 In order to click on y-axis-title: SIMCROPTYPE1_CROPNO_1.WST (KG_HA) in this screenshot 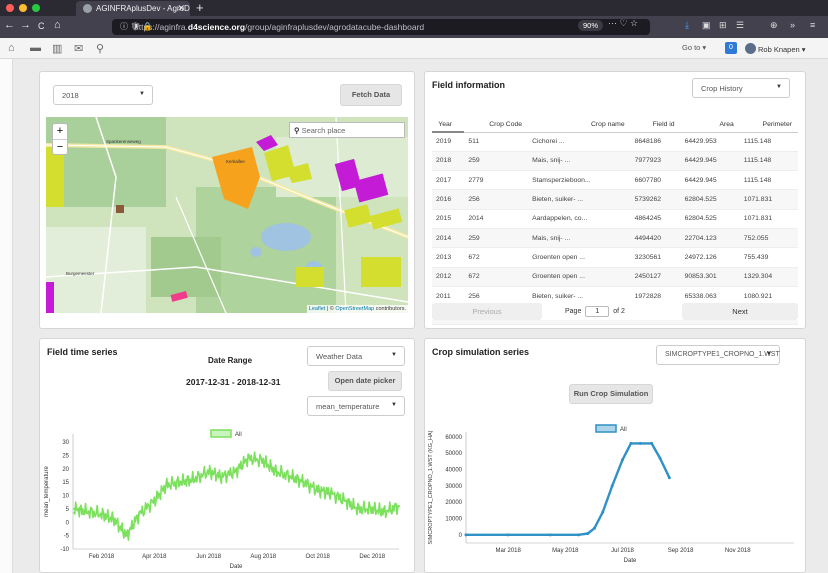, I will do `click(431, 487)`.